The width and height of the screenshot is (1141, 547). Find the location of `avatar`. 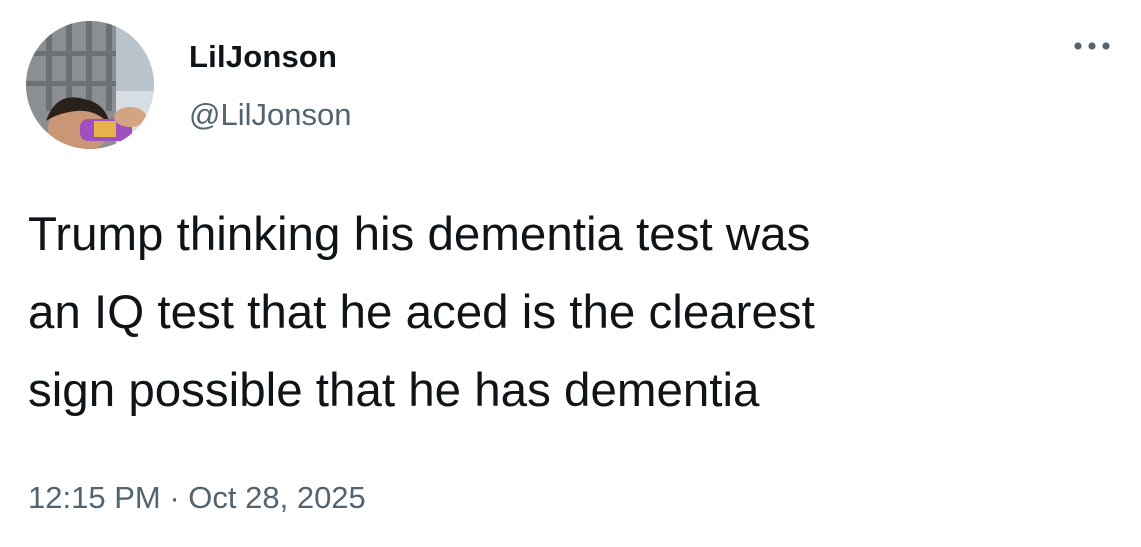

avatar is located at coordinates (90, 85).